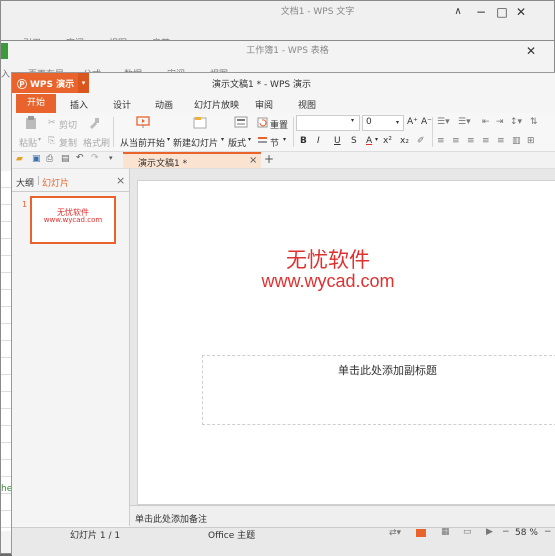 This screenshot has height=556, width=555. Describe the element at coordinates (94, 123) in the screenshot. I see `brush-icon` at that location.